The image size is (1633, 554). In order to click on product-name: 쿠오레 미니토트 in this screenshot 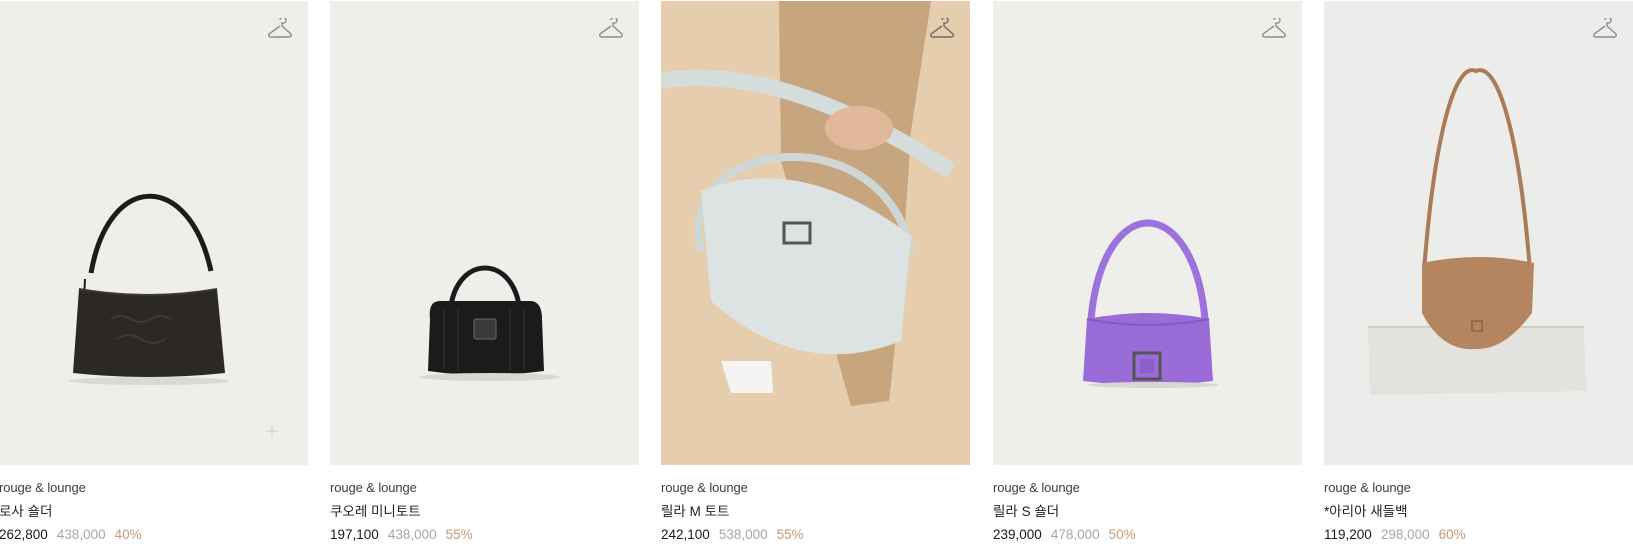, I will do `click(484, 511)`.